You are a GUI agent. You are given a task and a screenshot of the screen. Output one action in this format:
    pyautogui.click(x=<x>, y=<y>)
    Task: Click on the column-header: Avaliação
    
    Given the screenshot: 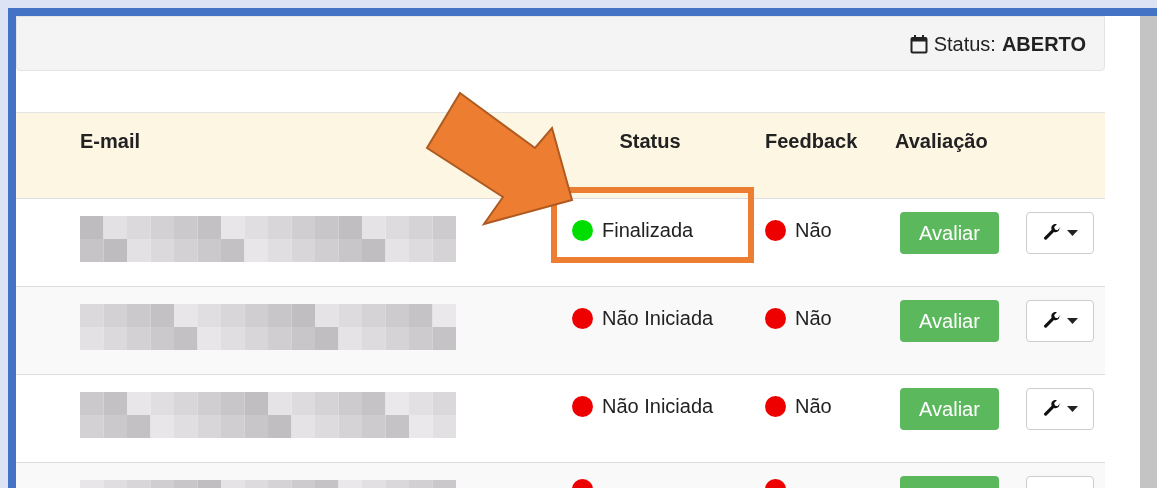 What is the action you would take?
    pyautogui.click(x=941, y=141)
    